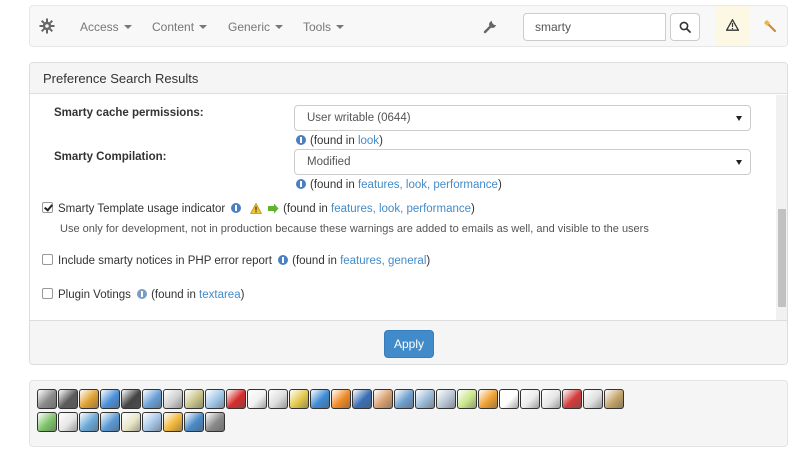 This screenshot has height=457, width=800. I want to click on wrench-icon, so click(491, 26).